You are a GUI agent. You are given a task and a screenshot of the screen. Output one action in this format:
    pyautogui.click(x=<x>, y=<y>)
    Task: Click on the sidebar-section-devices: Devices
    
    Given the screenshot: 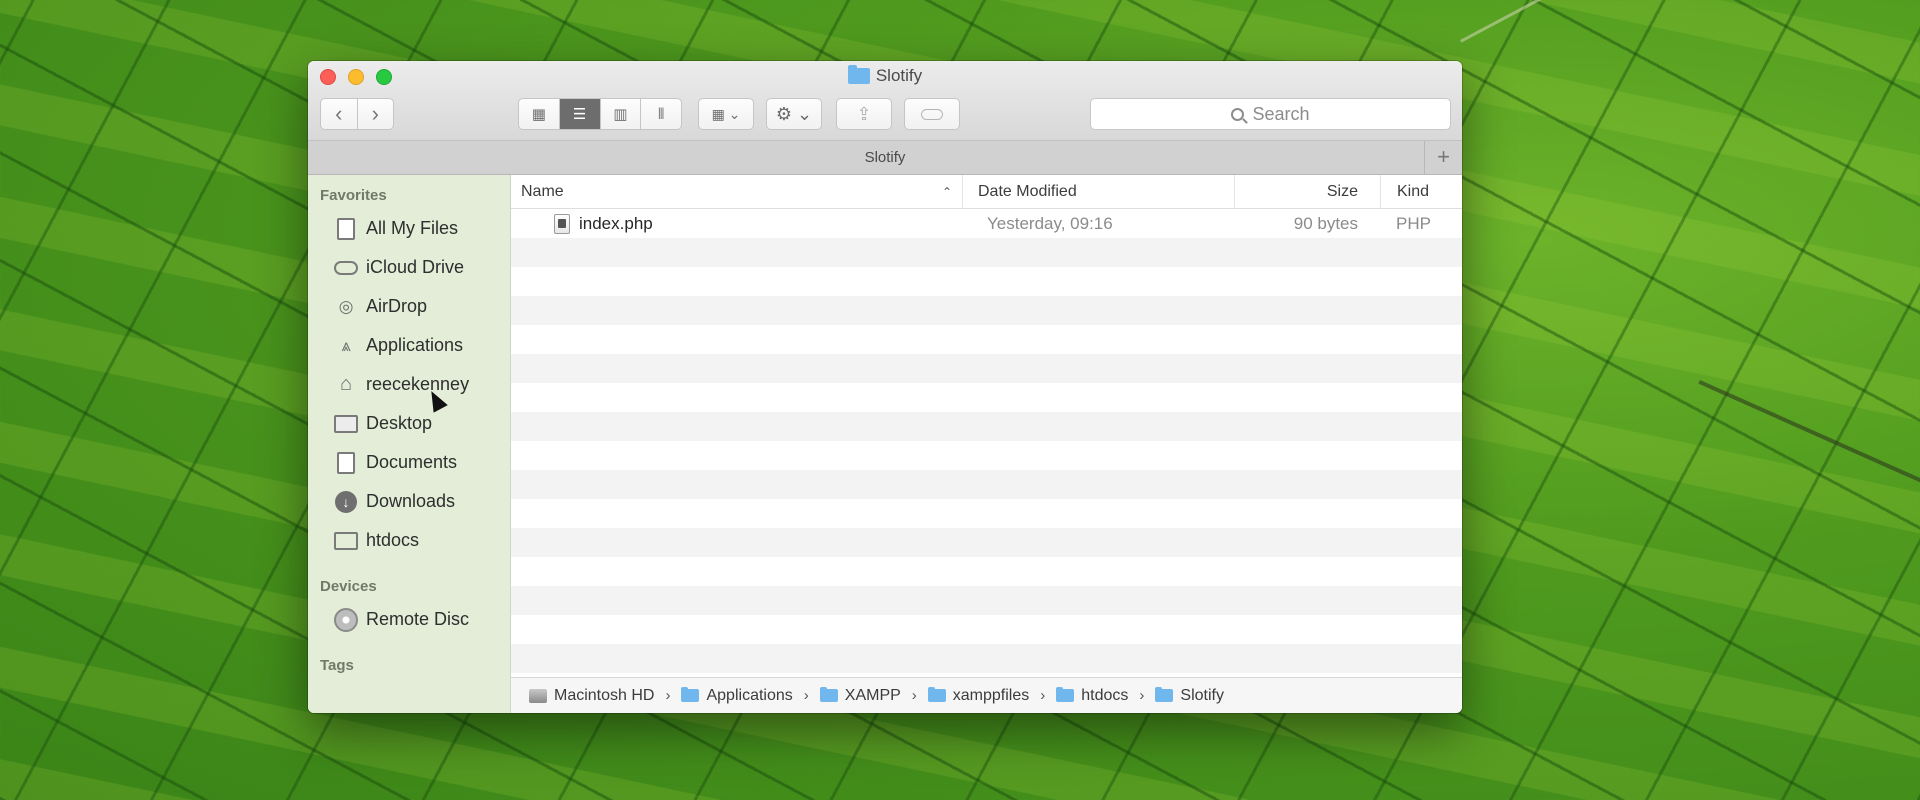 What is the action you would take?
    pyautogui.click(x=348, y=586)
    